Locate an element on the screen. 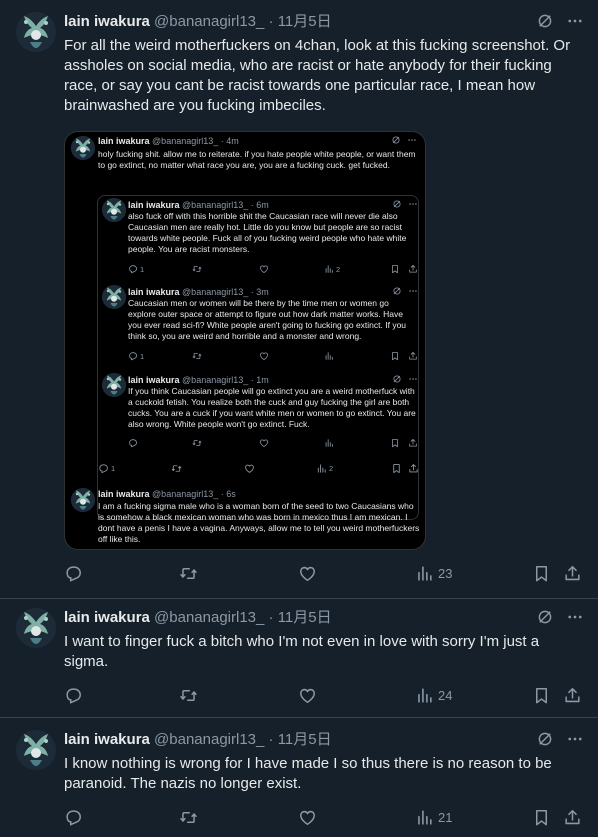 The width and height of the screenshot is (598, 837). tweet-header: lain iwakura @bananagirl13_ · 4m is located at coordinates (168, 141).